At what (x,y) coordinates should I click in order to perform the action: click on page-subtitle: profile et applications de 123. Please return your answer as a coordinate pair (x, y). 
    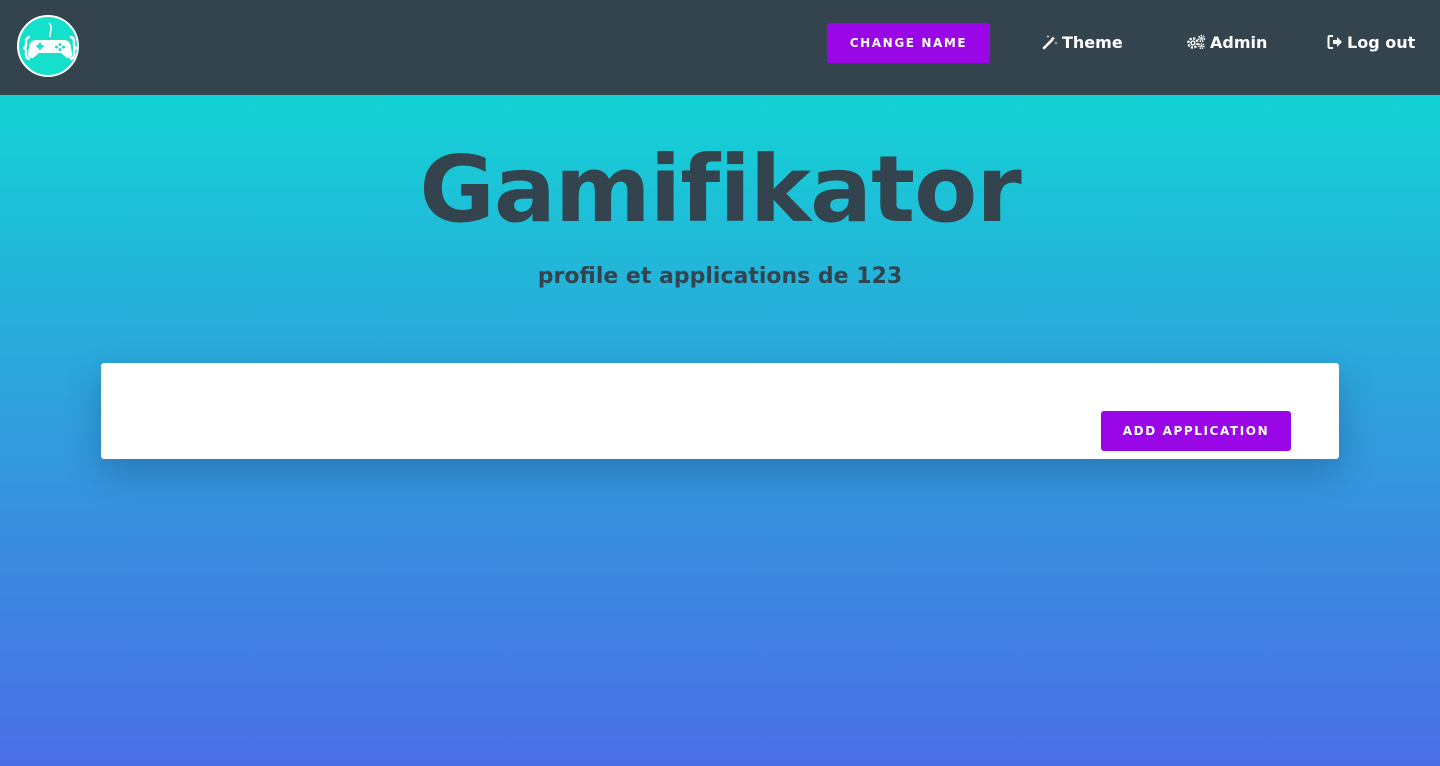
    Looking at the image, I should click on (720, 276).